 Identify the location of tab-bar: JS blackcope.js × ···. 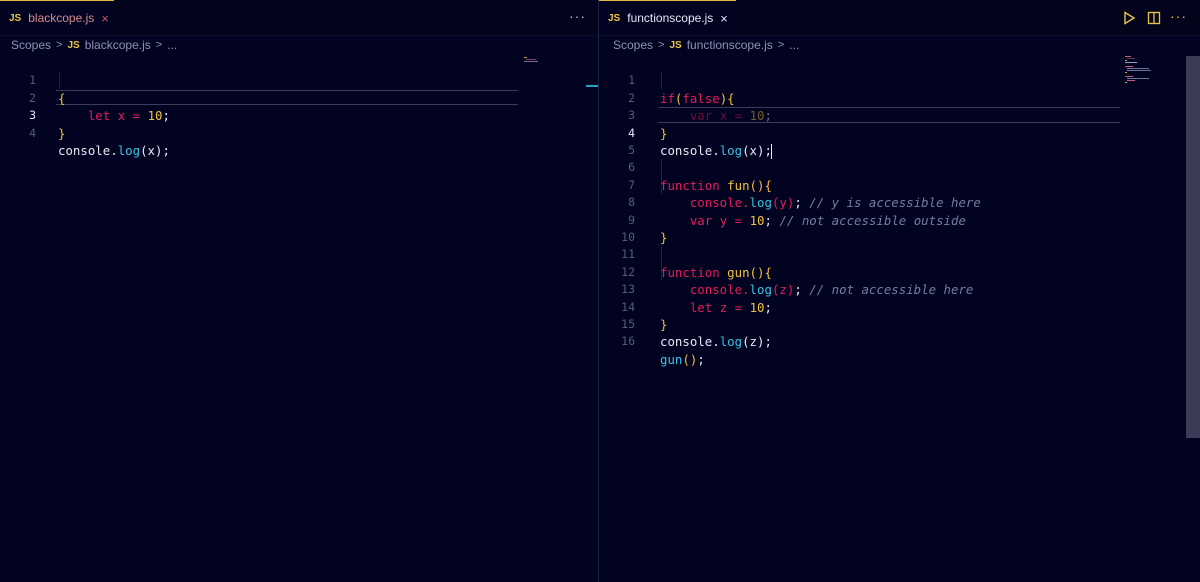
(299, 18).